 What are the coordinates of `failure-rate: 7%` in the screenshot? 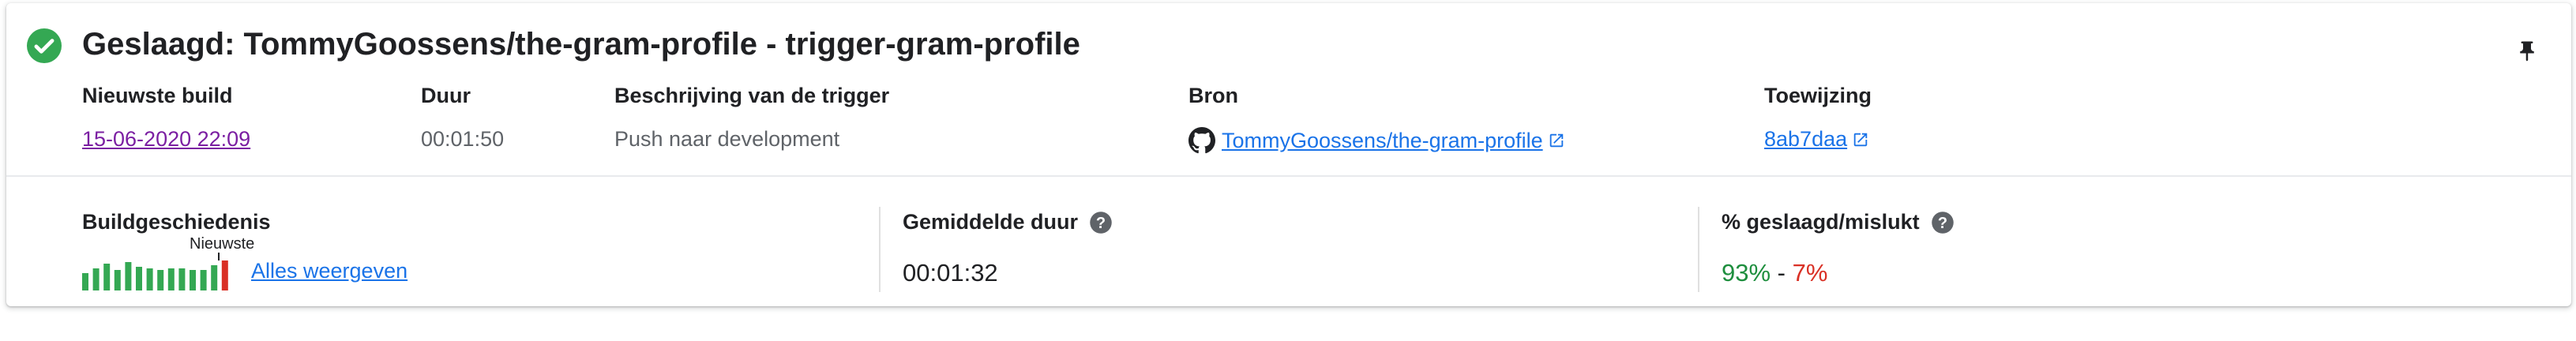 It's located at (1810, 273).